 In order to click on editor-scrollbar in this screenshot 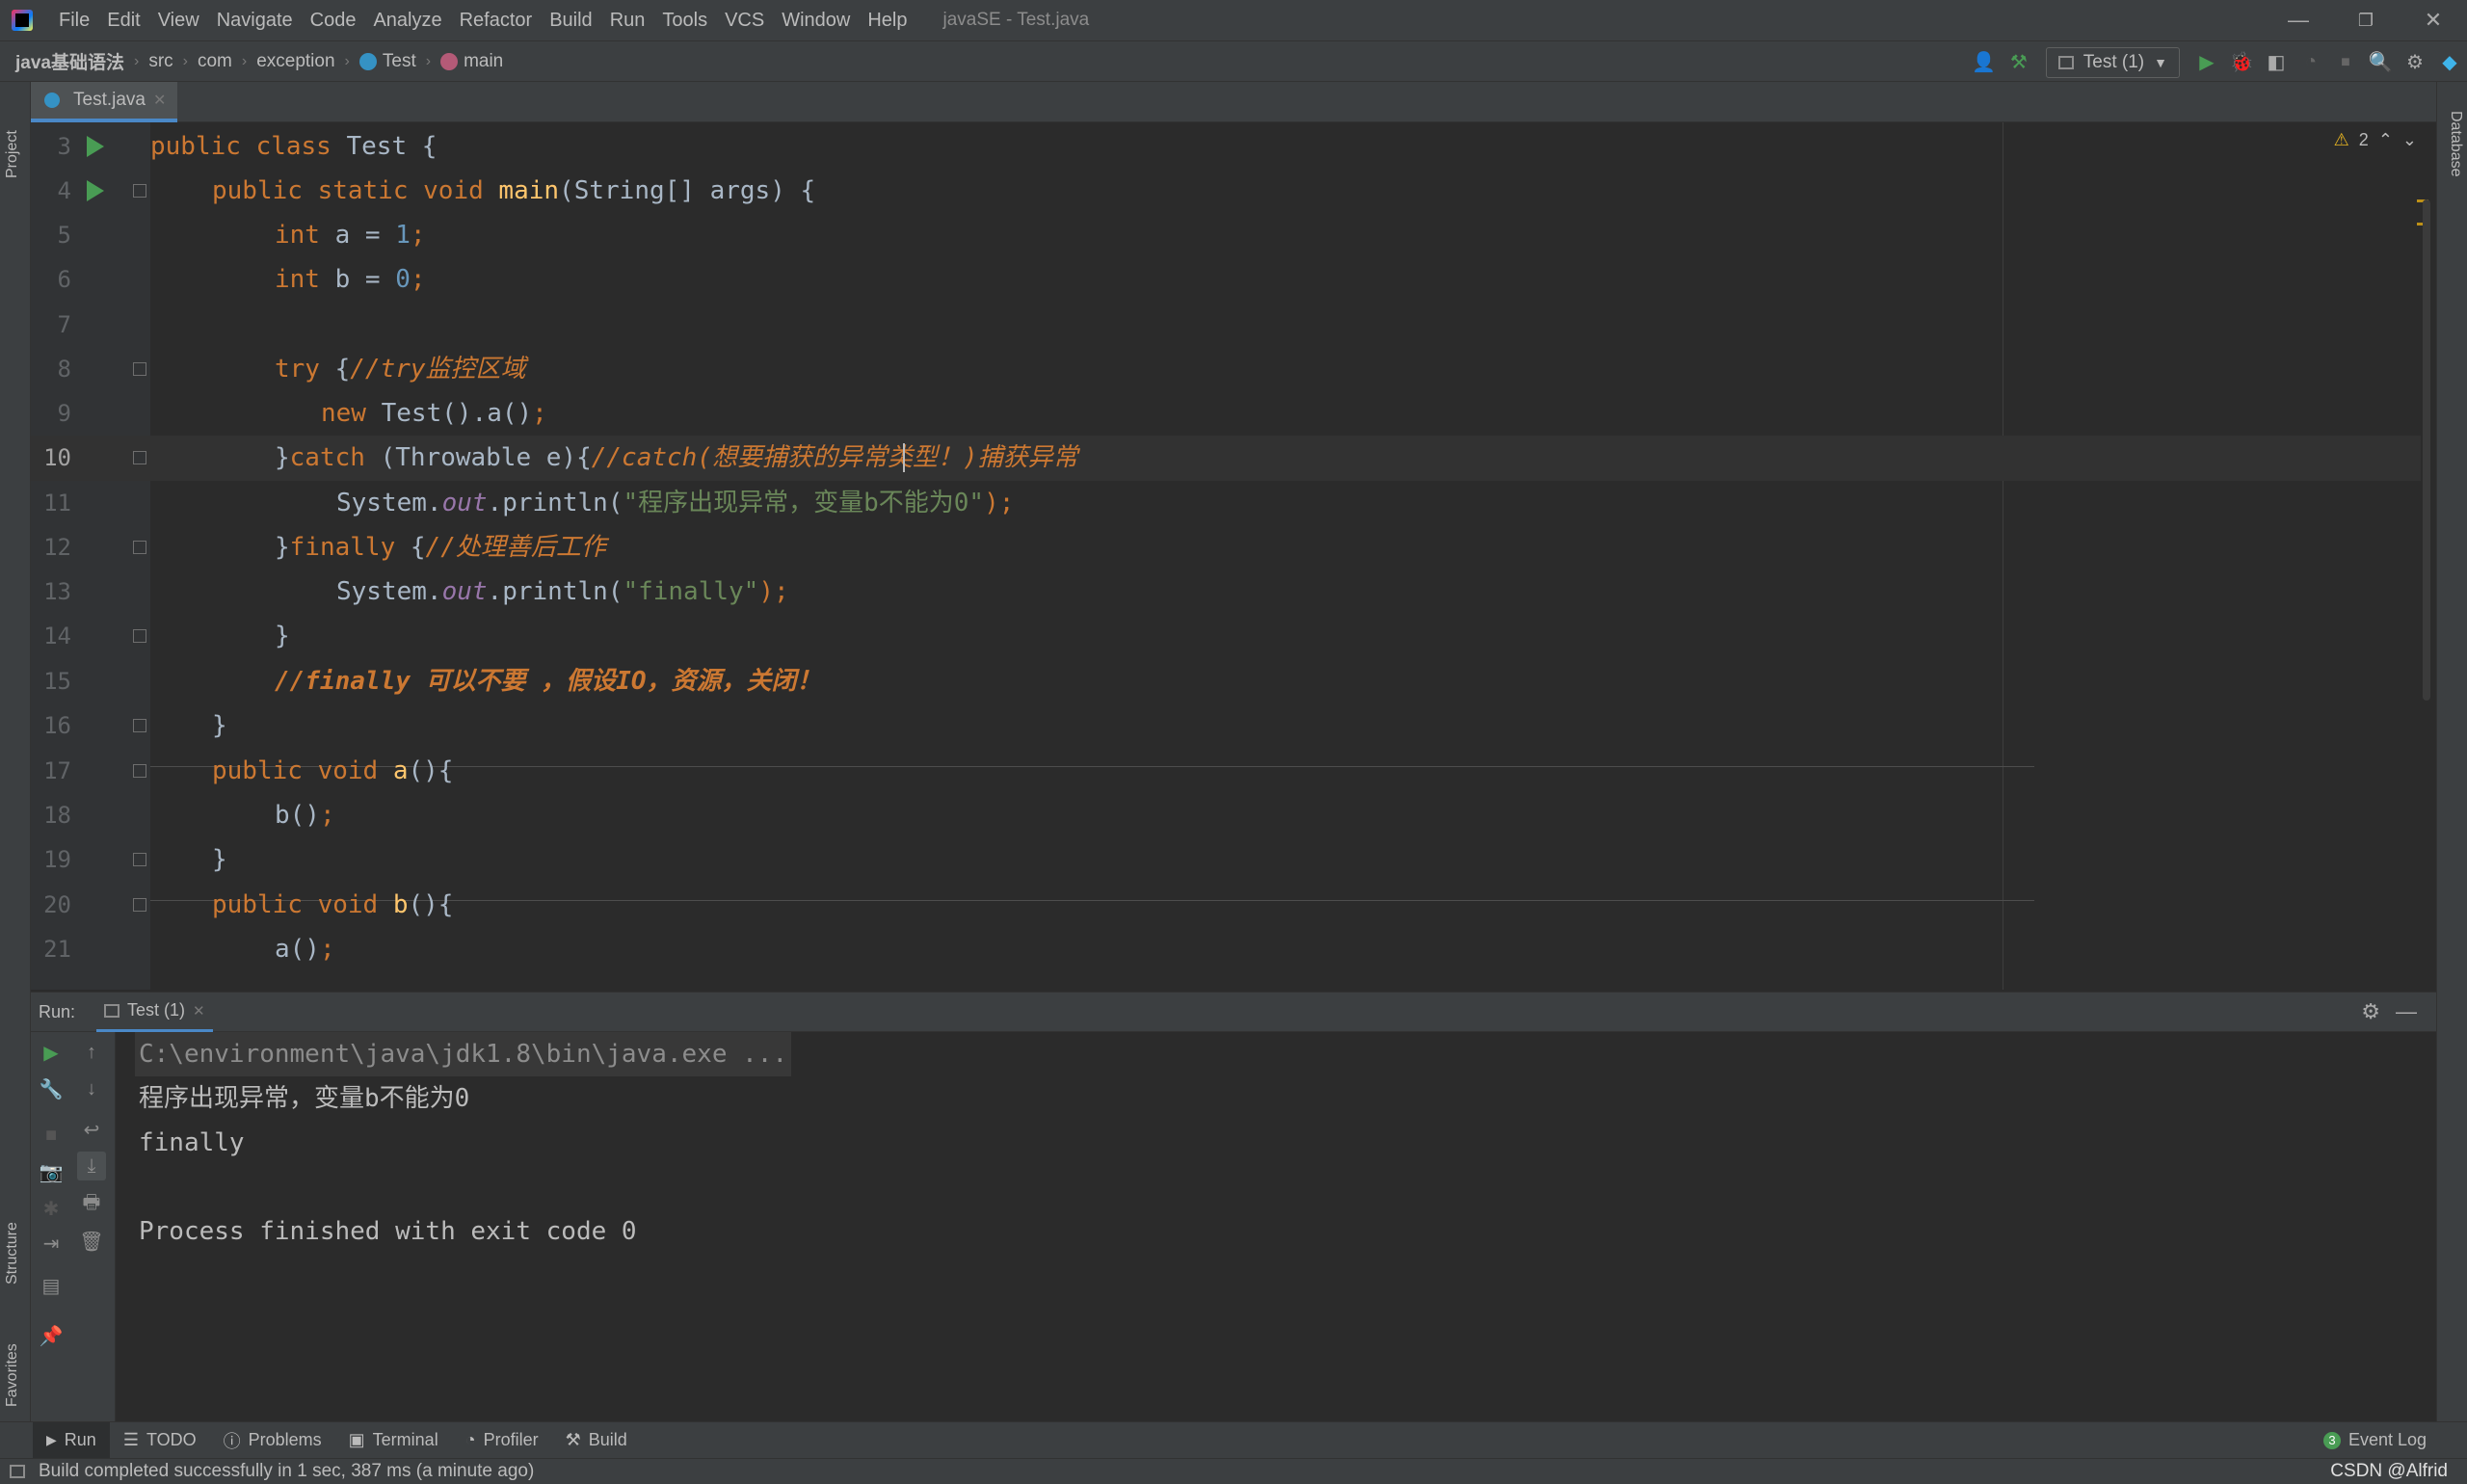, I will do `click(2426, 450)`.